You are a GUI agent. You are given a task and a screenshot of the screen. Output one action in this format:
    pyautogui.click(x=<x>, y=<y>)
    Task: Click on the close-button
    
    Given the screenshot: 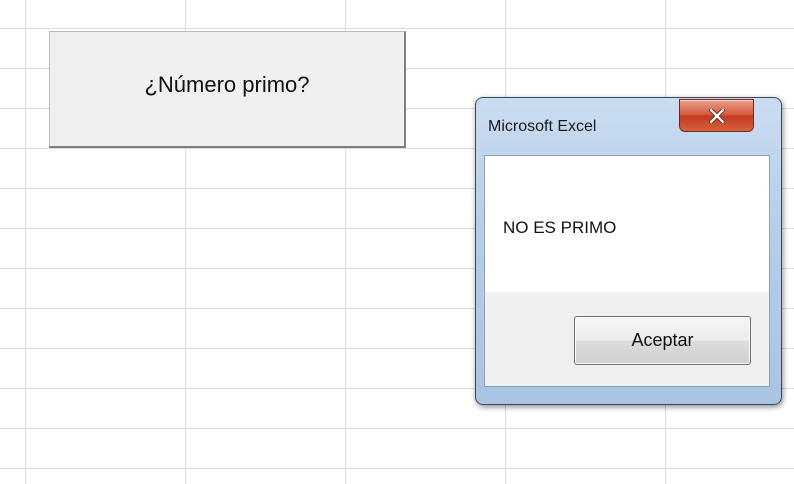 What is the action you would take?
    pyautogui.click(x=716, y=115)
    